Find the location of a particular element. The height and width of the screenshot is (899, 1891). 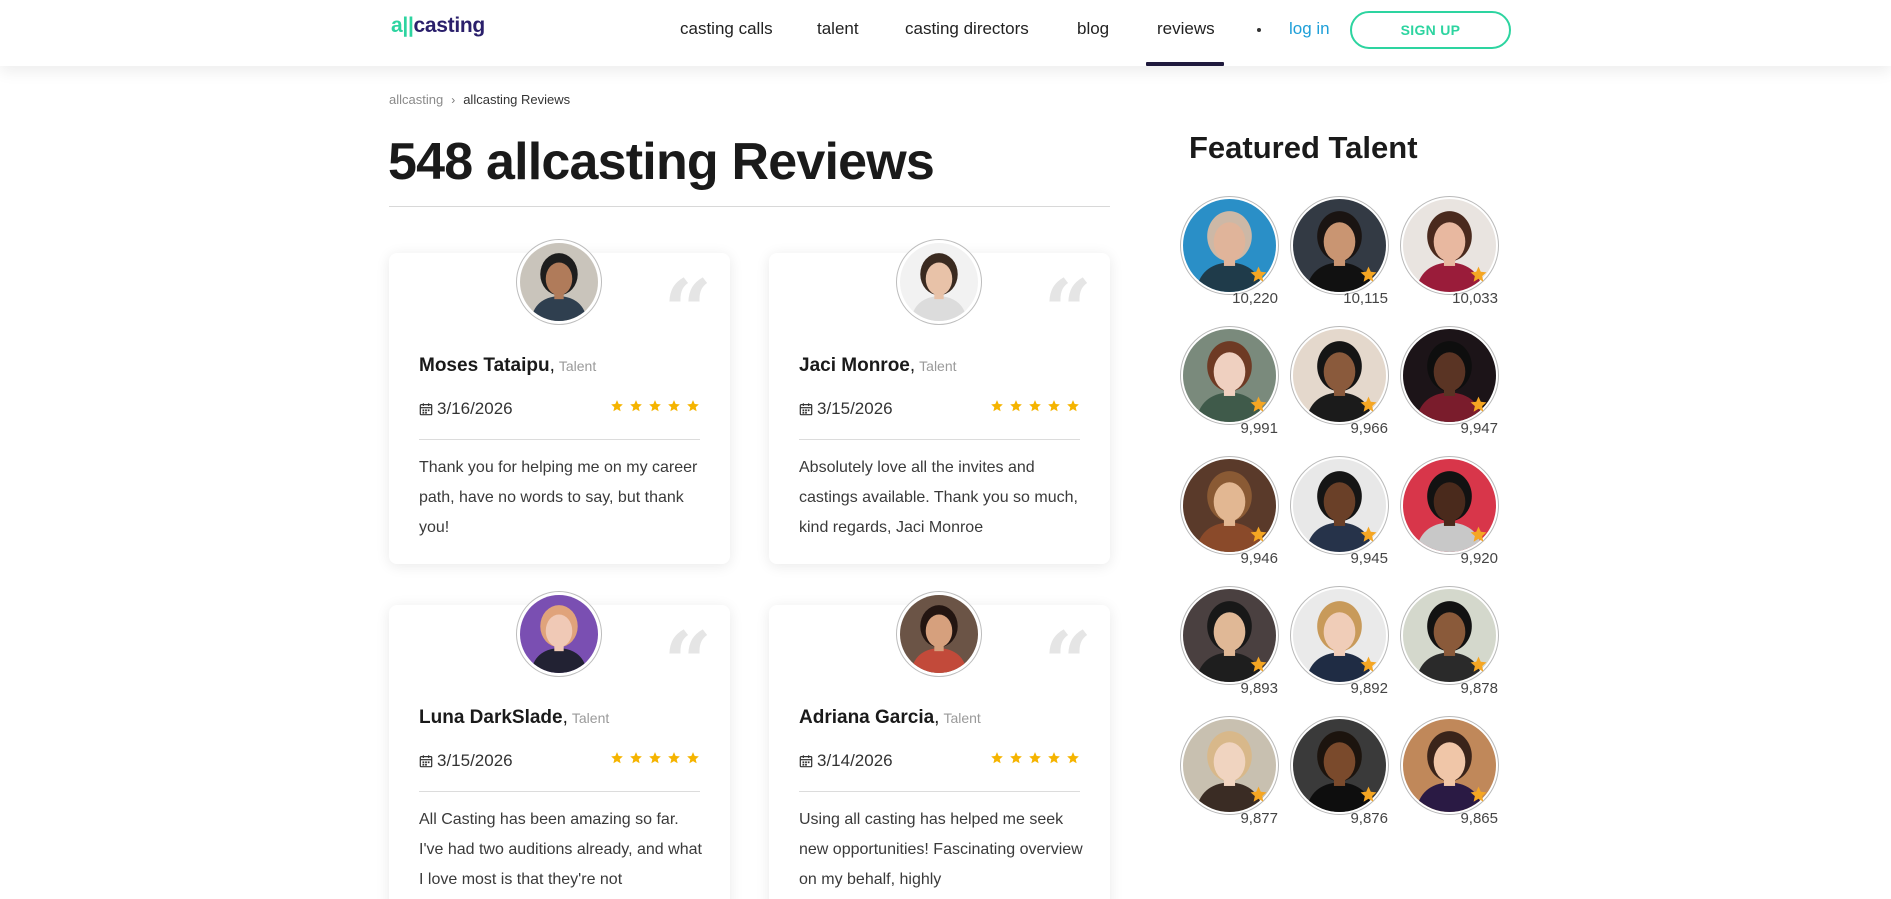

login-link: log in is located at coordinates (1309, 29).